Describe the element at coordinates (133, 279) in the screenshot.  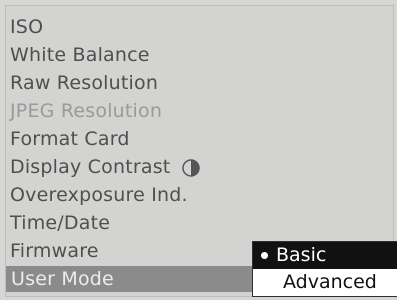
I see `menu-item-user-mode: User Mode` at that location.